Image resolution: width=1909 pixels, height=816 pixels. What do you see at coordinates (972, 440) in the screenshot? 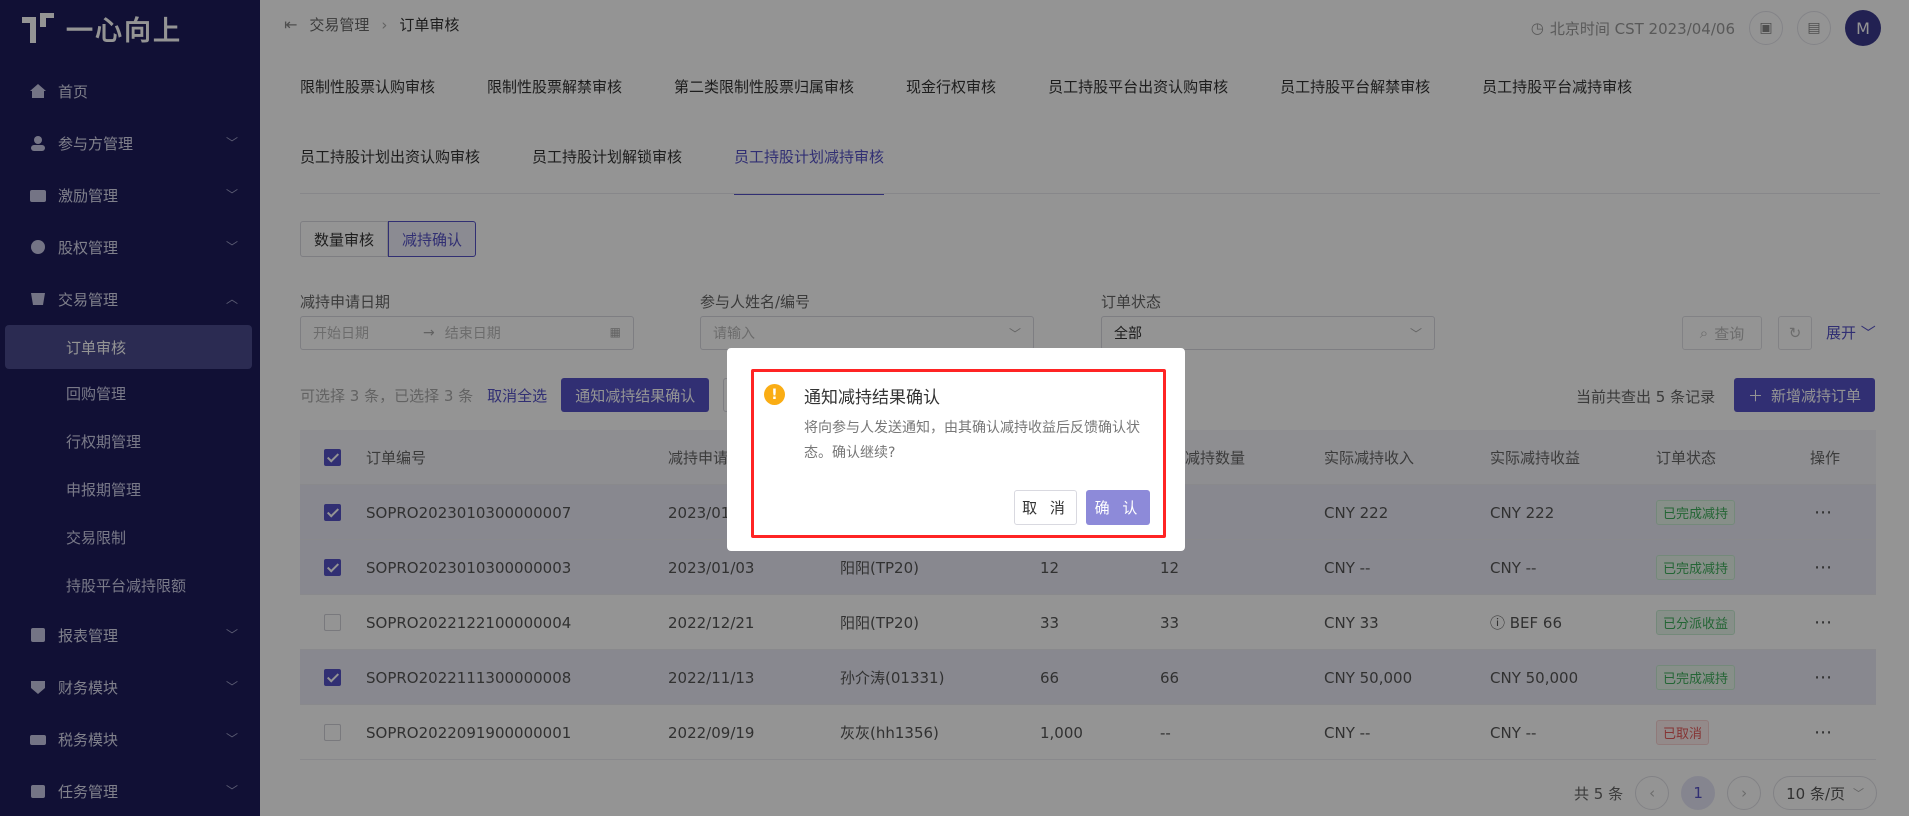
I see `dialog-message: 将向参与人发送通知，由其确认减持收益后反馈确认状态。确认继续?` at bounding box center [972, 440].